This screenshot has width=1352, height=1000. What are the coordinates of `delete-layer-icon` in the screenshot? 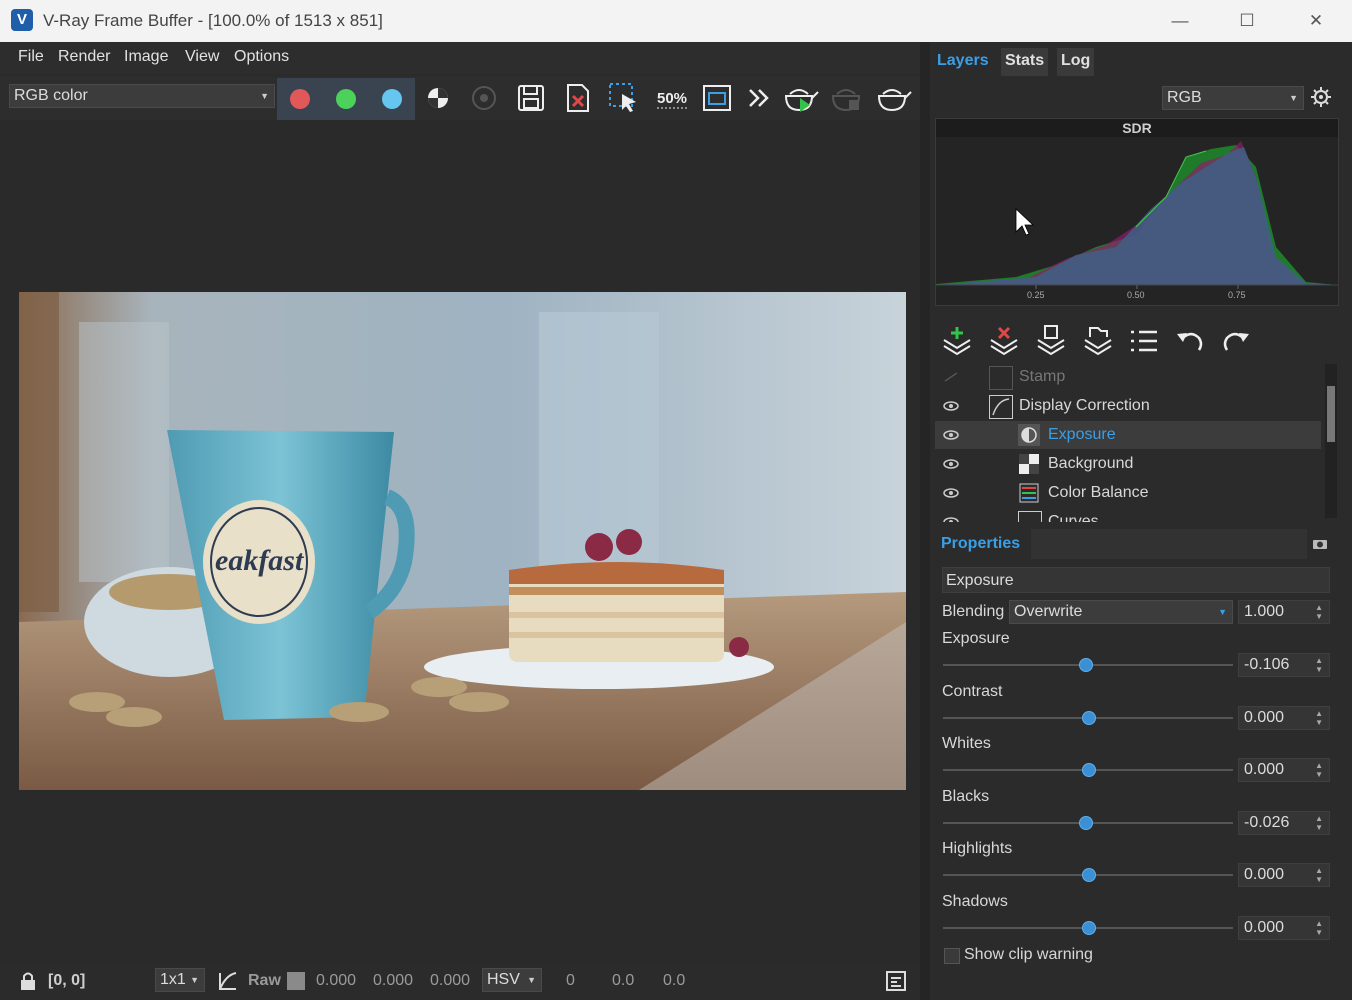 It's located at (1004, 341).